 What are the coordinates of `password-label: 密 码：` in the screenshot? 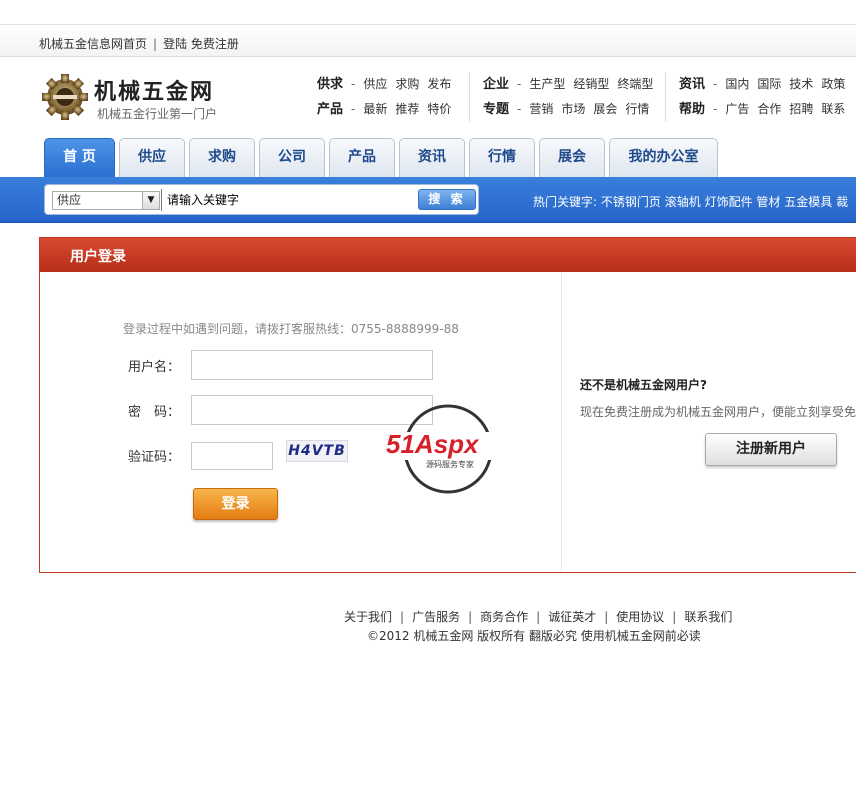 It's located at (154, 412).